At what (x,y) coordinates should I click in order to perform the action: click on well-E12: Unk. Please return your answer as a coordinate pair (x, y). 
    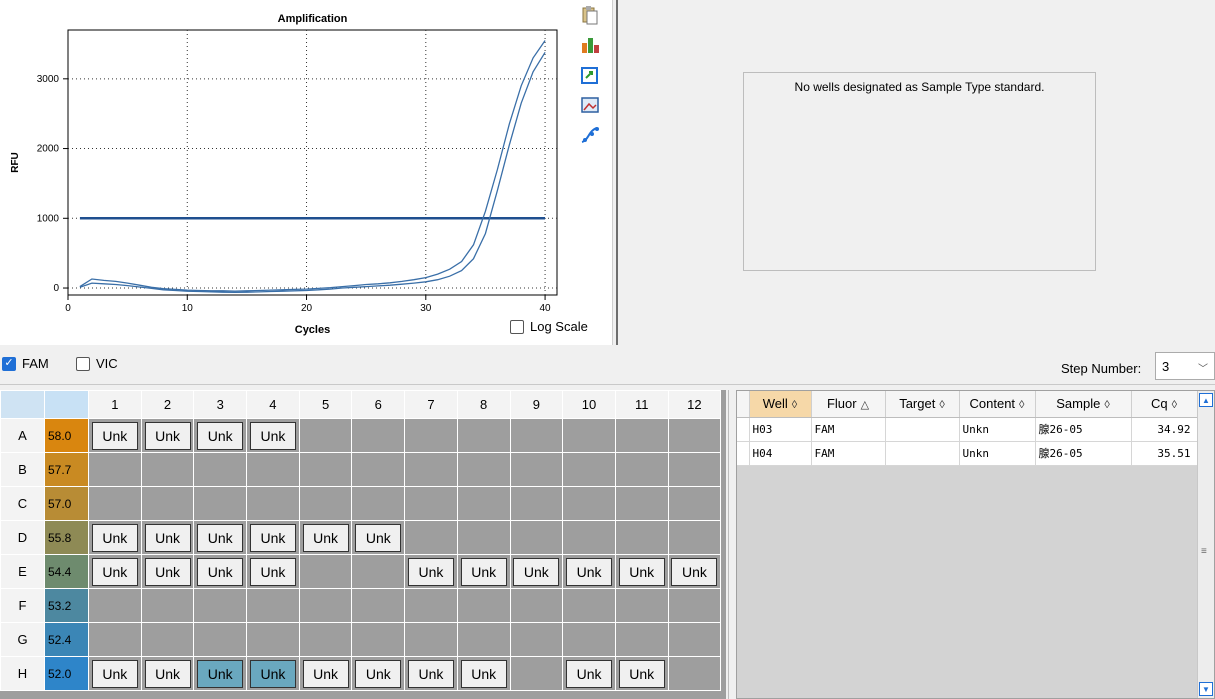
    Looking at the image, I should click on (694, 571).